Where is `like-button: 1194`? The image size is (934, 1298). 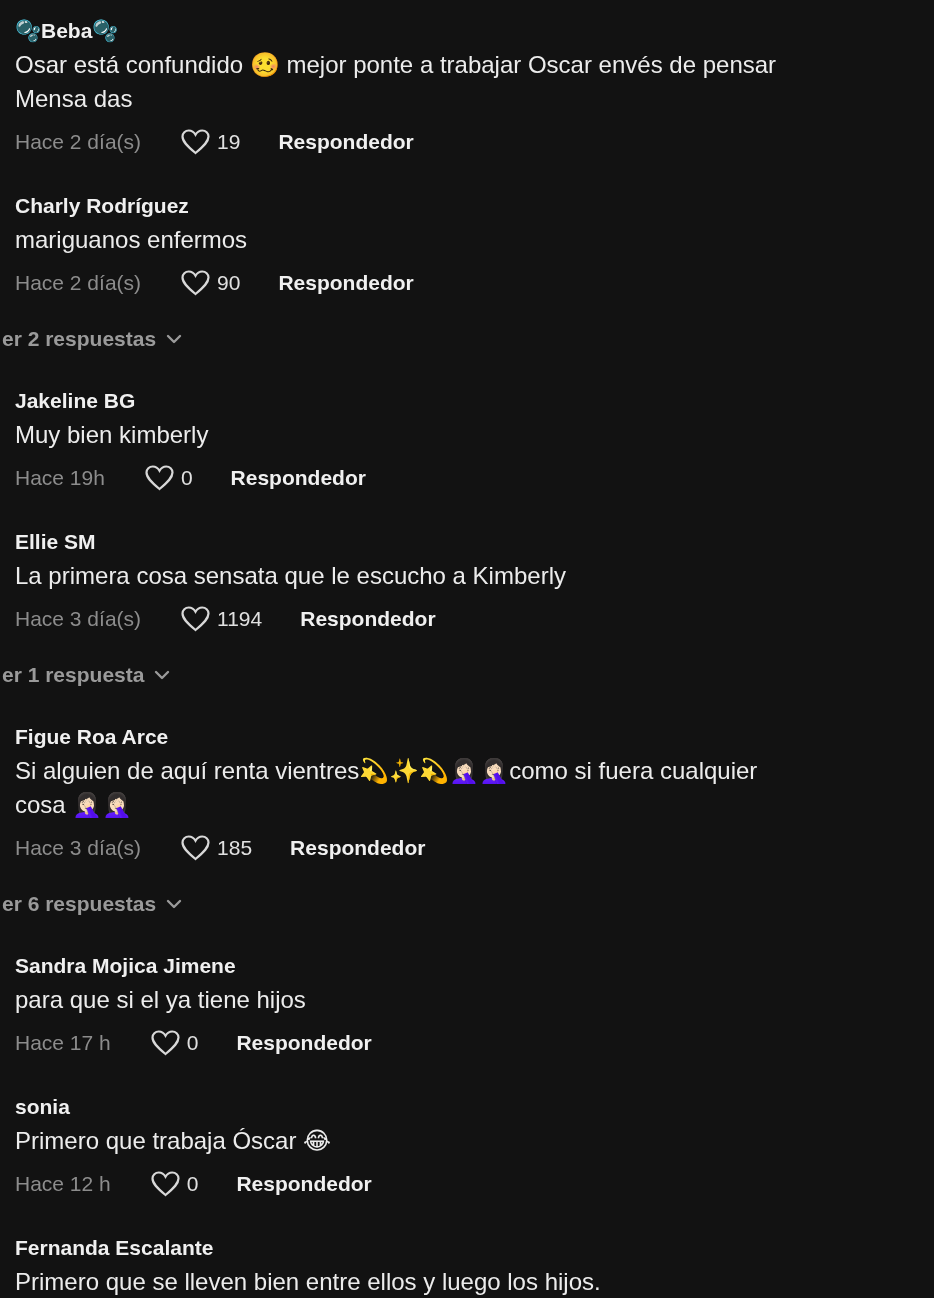
like-button: 1194 is located at coordinates (222, 619).